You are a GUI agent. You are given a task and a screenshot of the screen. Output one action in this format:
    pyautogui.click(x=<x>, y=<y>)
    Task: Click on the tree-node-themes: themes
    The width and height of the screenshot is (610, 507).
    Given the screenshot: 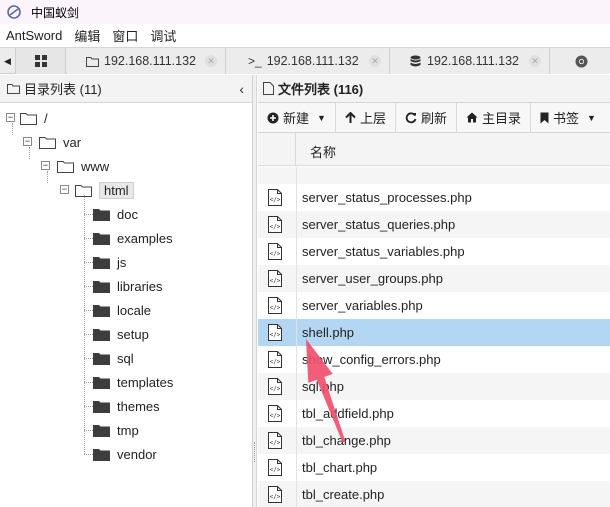 What is the action you would take?
    pyautogui.click(x=126, y=406)
    